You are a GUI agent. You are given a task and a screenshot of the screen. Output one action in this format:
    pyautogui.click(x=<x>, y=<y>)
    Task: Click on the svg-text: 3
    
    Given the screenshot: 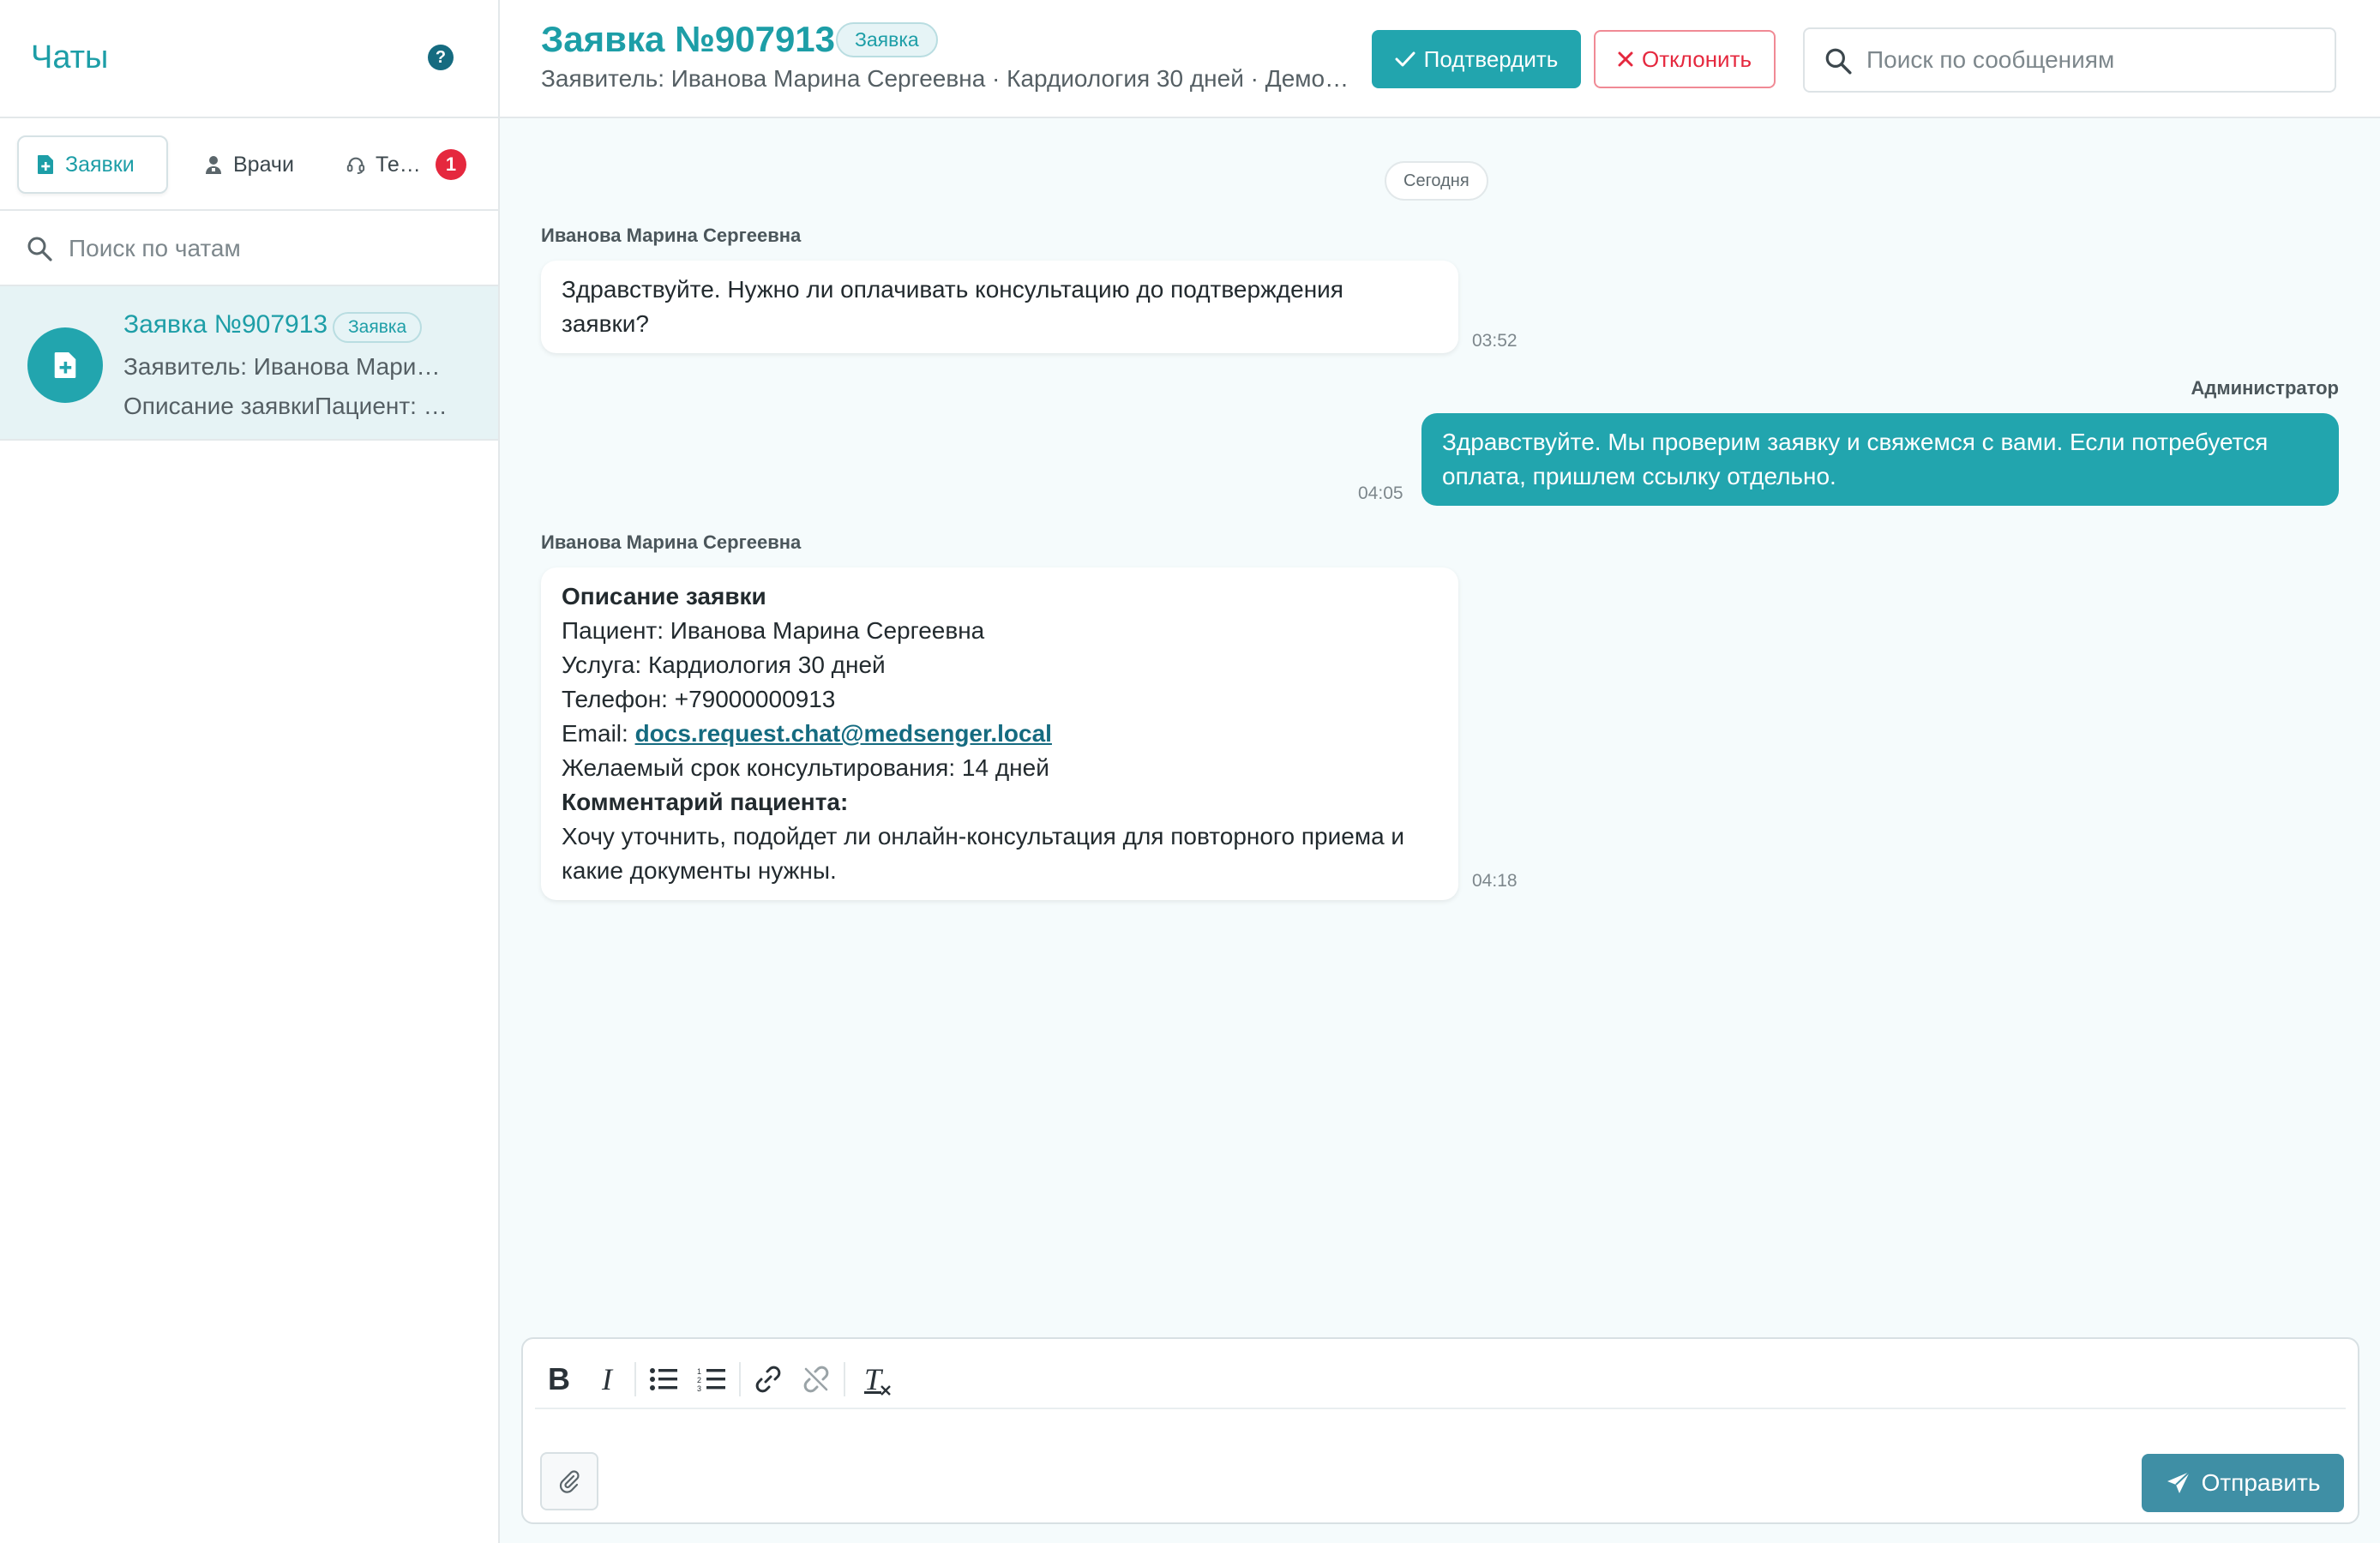 What is the action you would take?
    pyautogui.click(x=699, y=1388)
    